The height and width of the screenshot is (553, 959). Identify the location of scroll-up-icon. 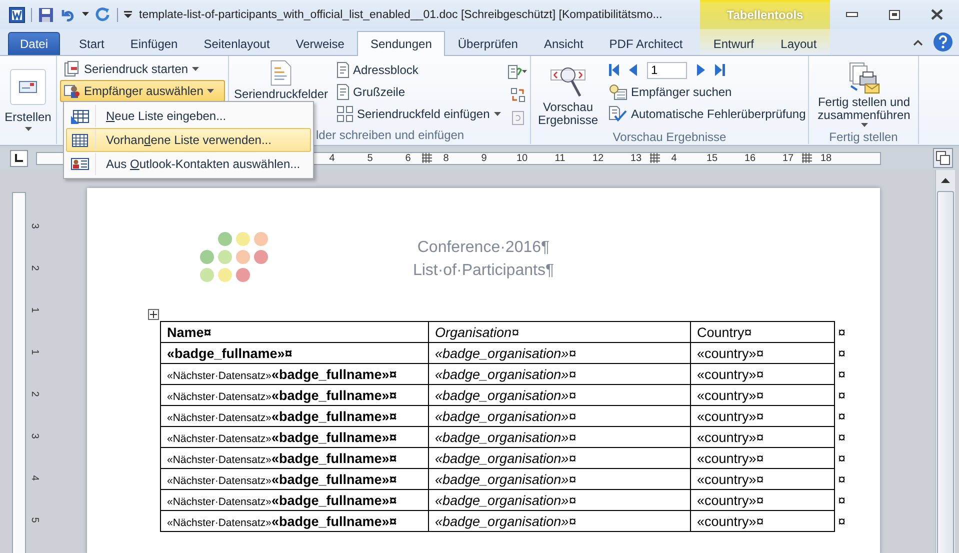
(945, 180).